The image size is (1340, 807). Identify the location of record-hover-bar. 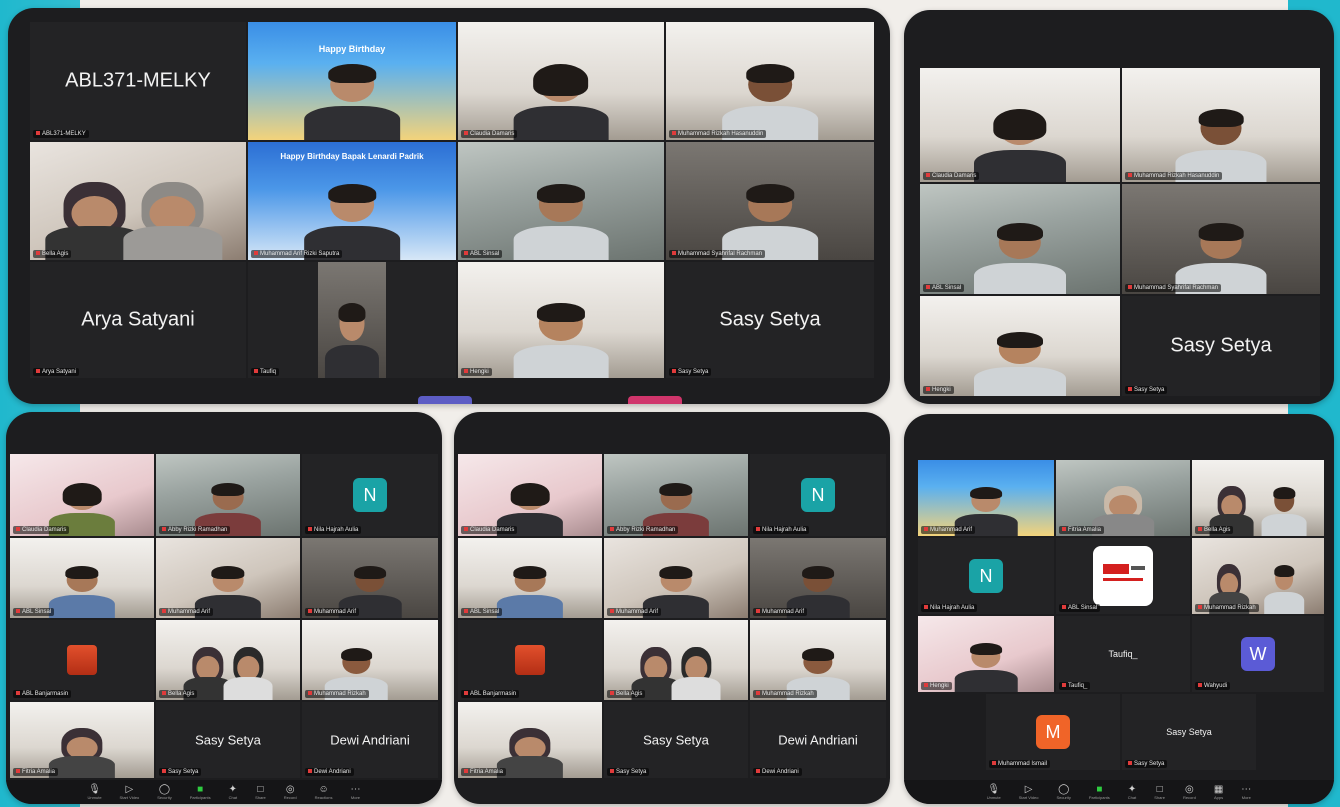
(655, 400).